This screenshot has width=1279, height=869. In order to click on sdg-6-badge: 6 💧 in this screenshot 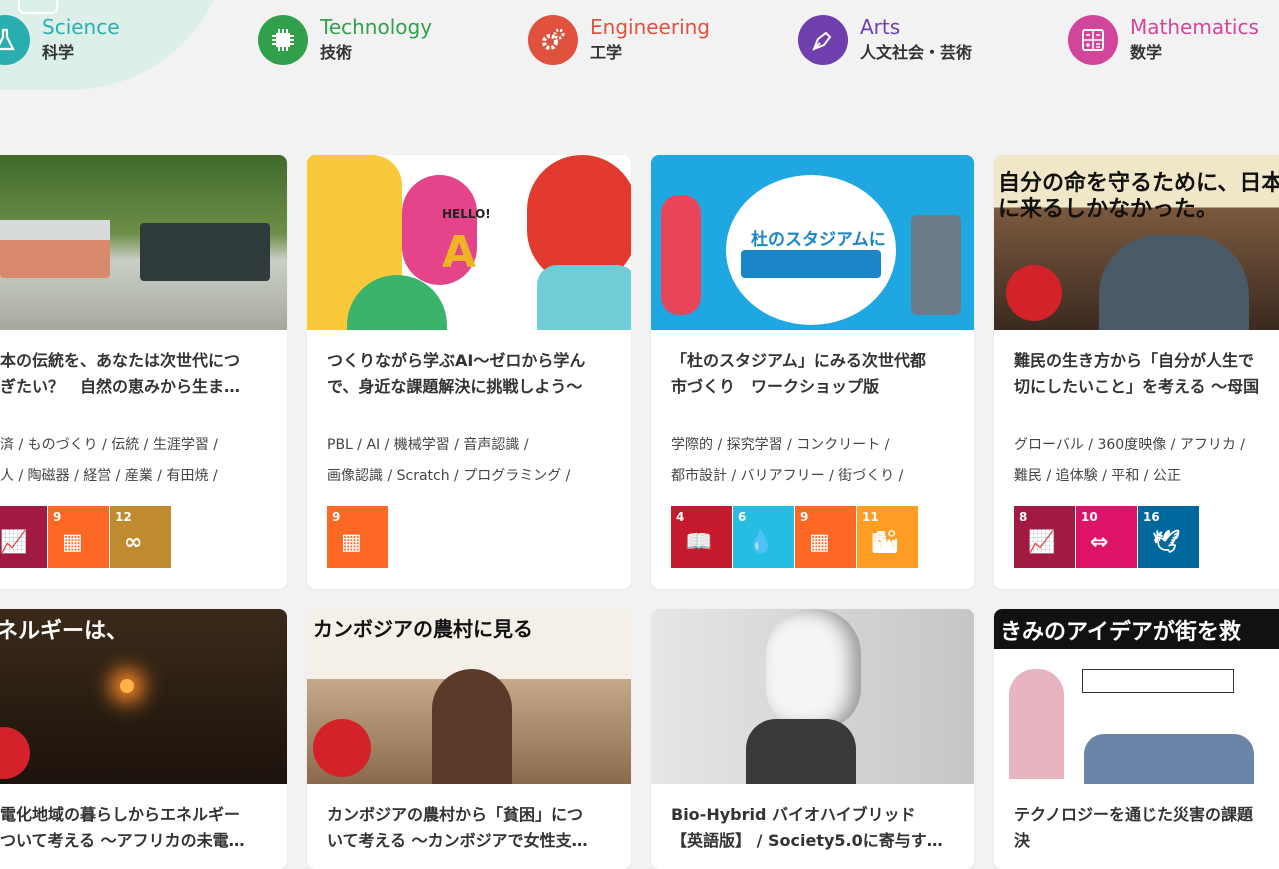, I will do `click(763, 537)`.